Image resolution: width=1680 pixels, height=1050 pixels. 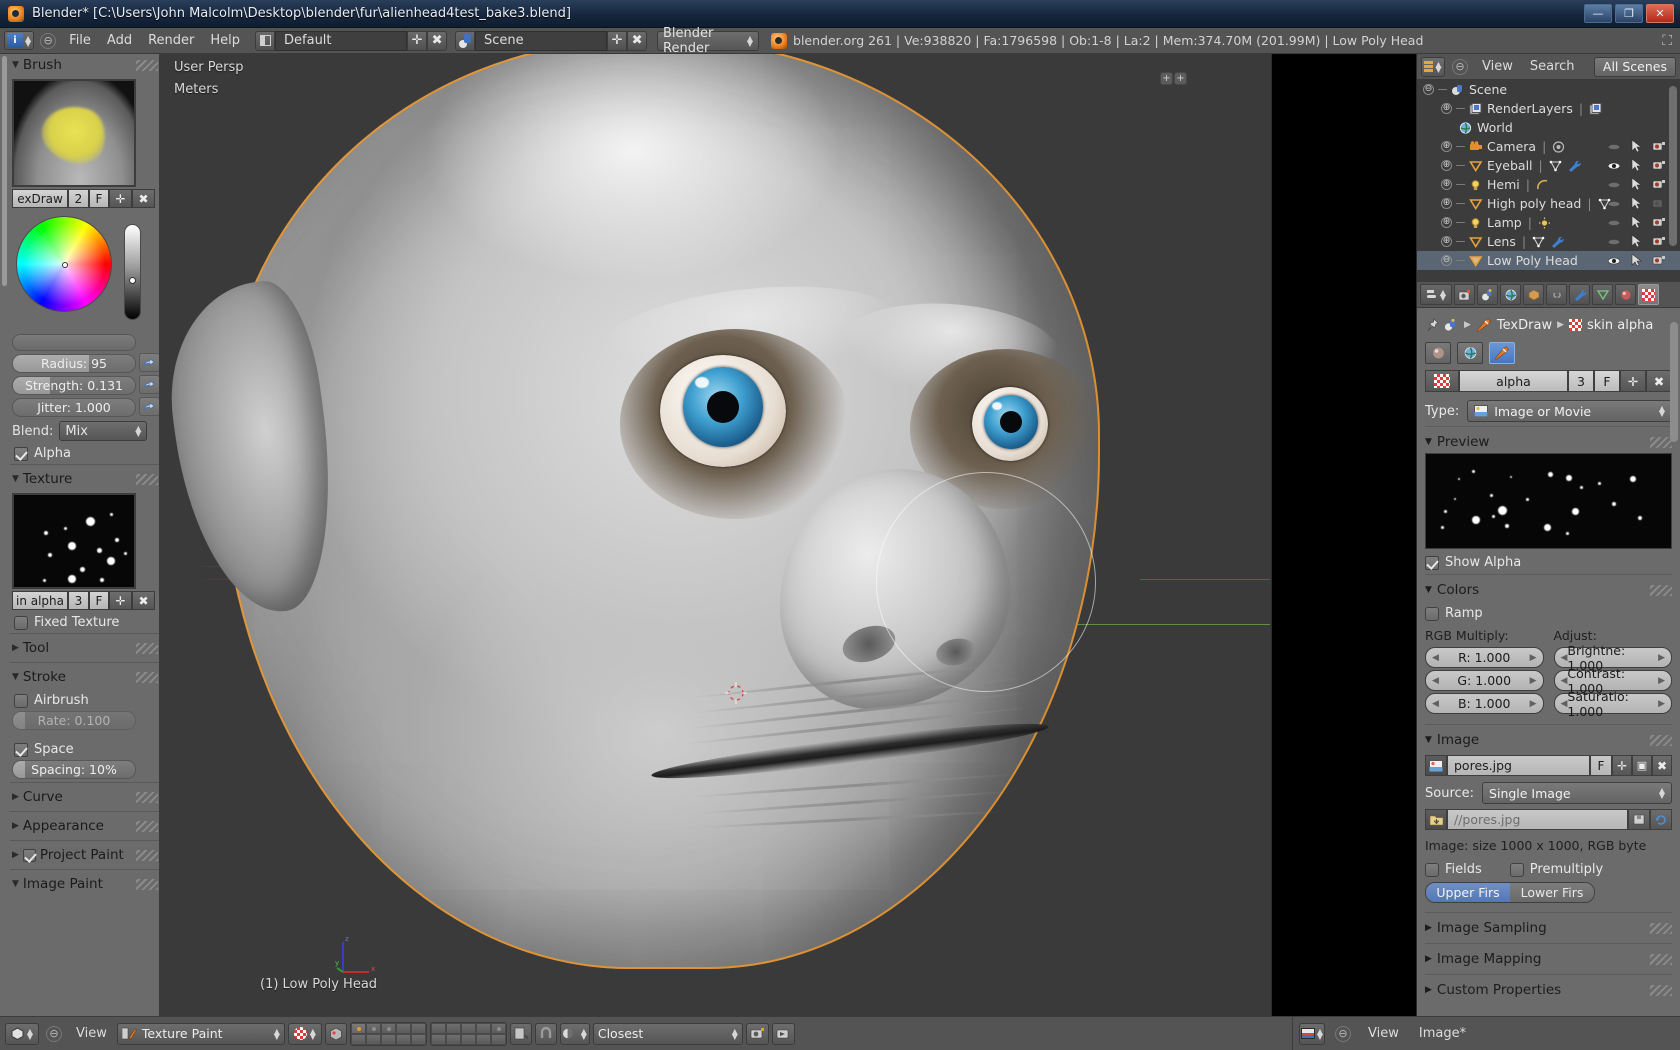 I want to click on value-slider-handle, so click(x=132, y=280).